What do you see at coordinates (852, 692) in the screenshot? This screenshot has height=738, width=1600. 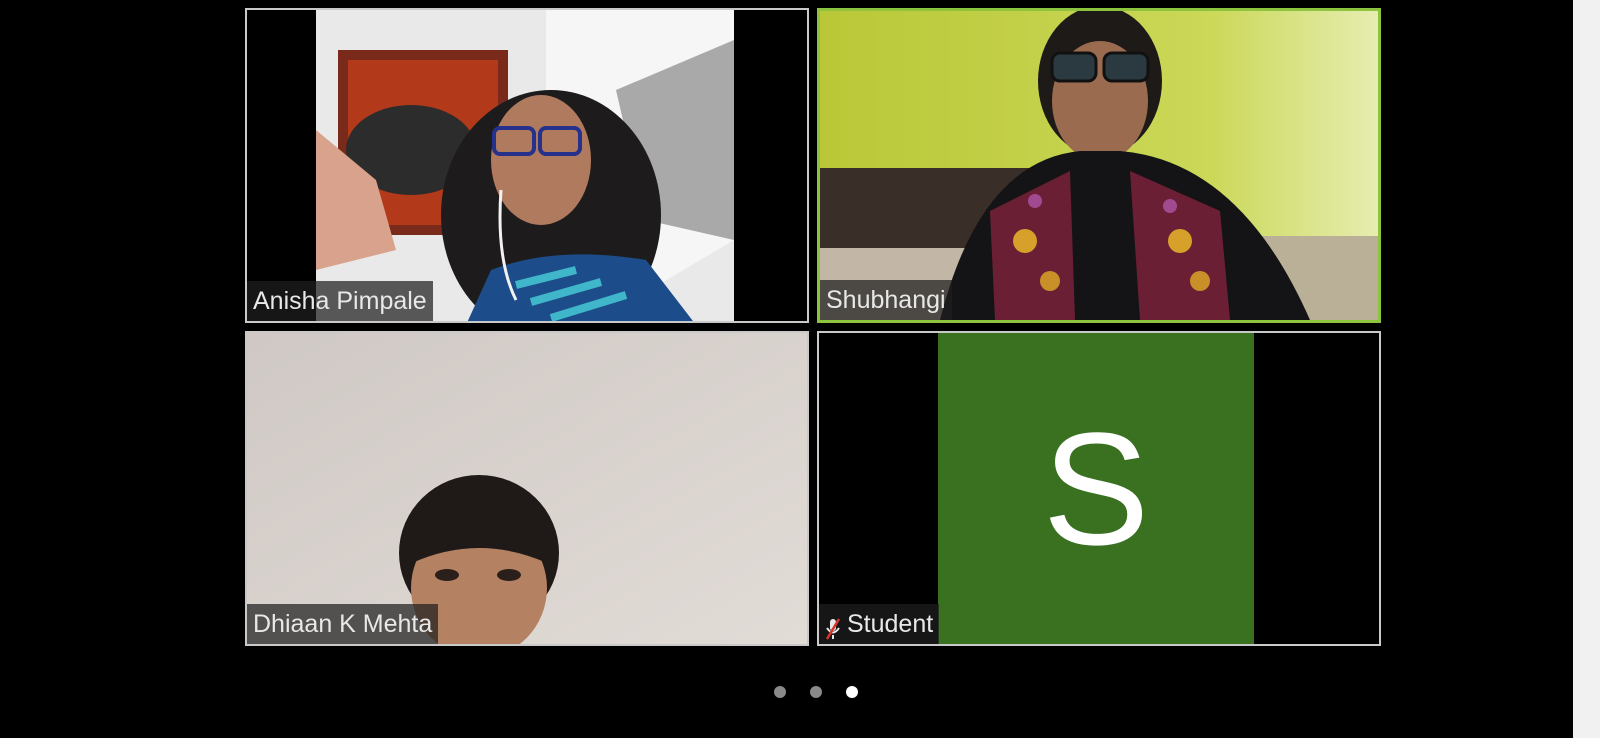 I see `page-dot-3-current` at bounding box center [852, 692].